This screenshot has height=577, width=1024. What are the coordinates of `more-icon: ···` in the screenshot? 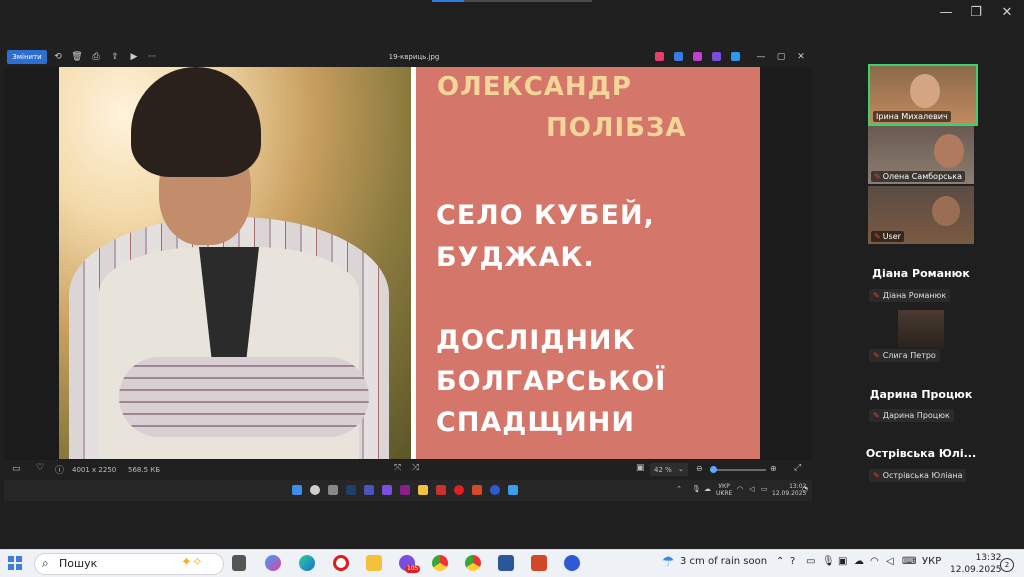 It's located at (152, 57).